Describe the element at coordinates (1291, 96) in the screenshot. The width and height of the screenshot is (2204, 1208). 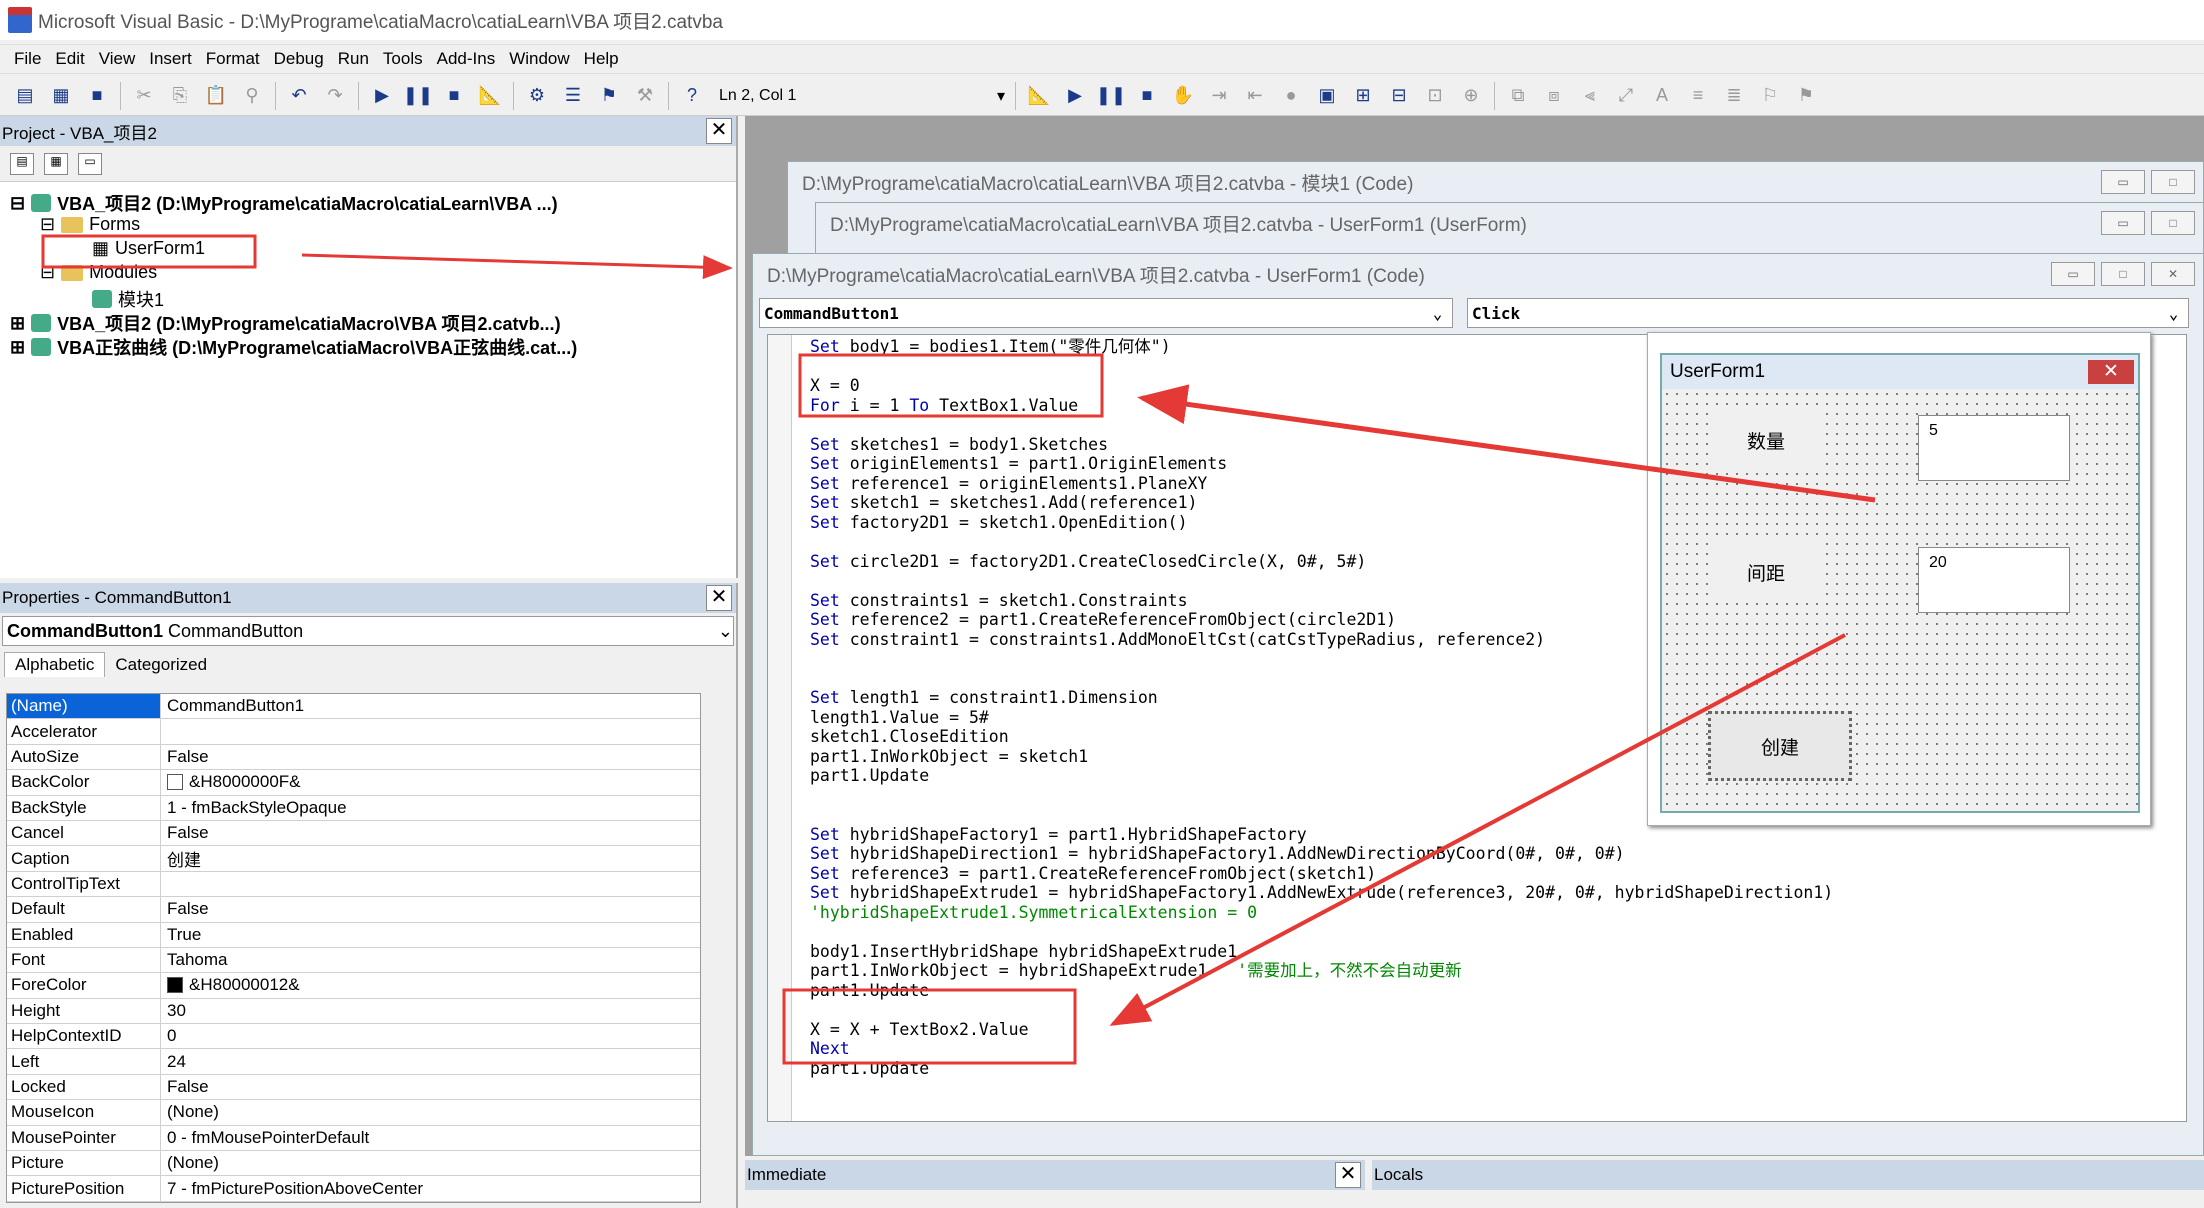
I see `toggle-breakpoint-icon: ●` at that location.